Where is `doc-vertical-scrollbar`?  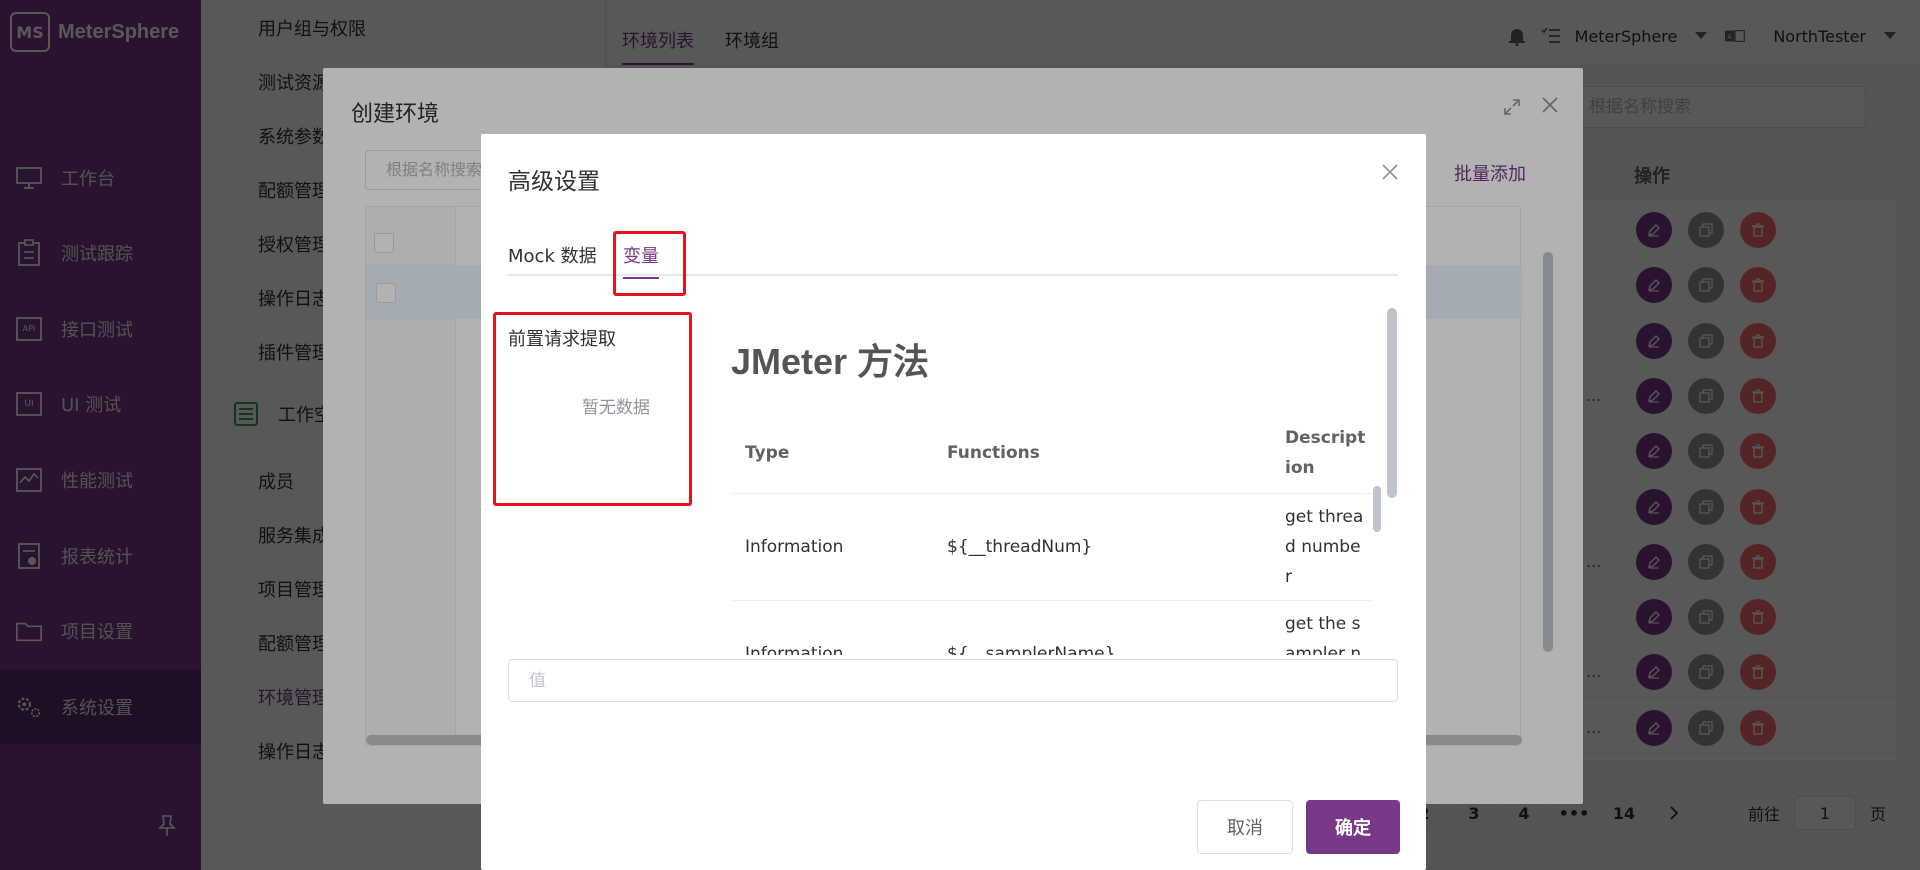 doc-vertical-scrollbar is located at coordinates (1392, 403).